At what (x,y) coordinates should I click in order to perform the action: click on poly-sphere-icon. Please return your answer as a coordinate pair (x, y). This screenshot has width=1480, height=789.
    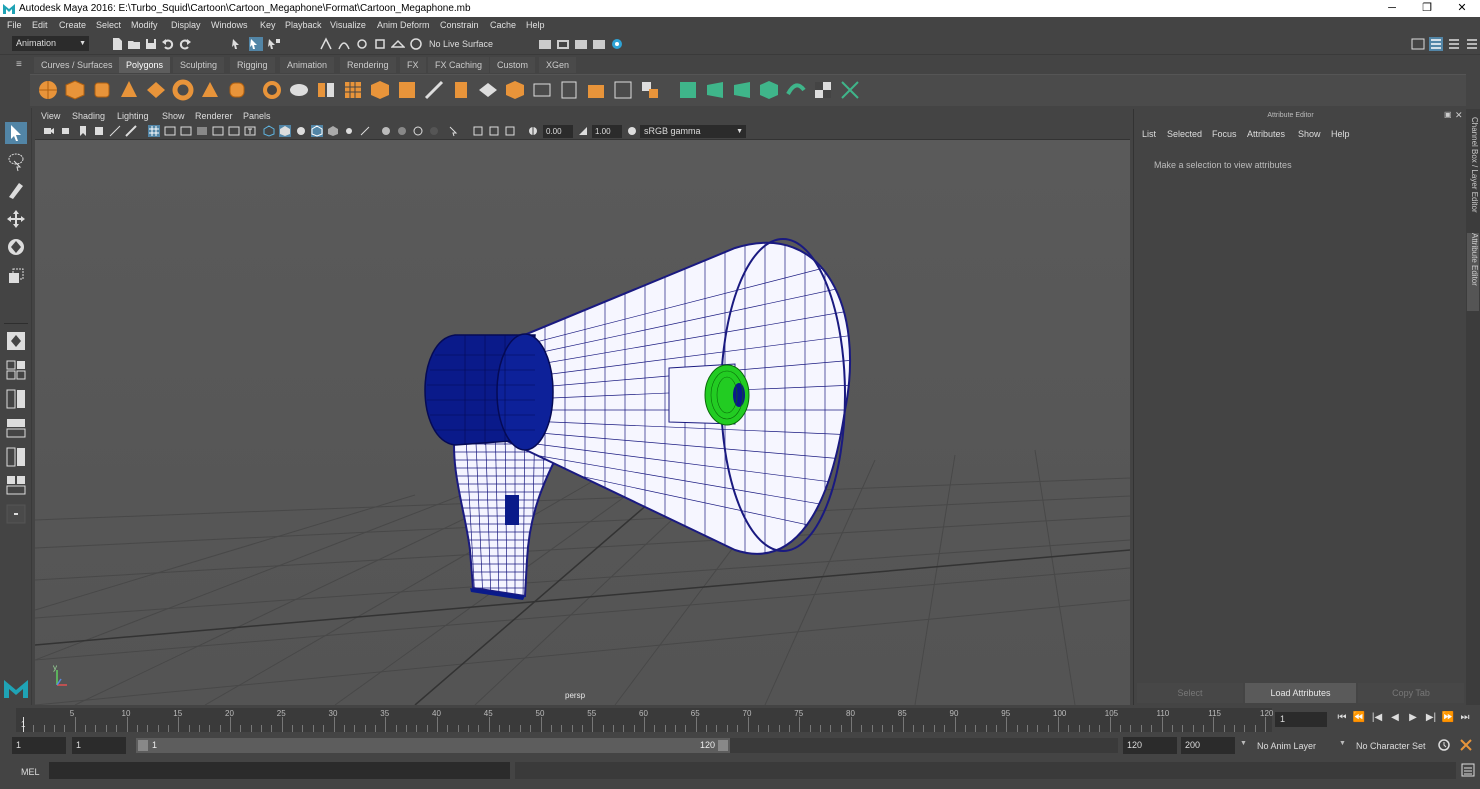
    Looking at the image, I should click on (48, 90).